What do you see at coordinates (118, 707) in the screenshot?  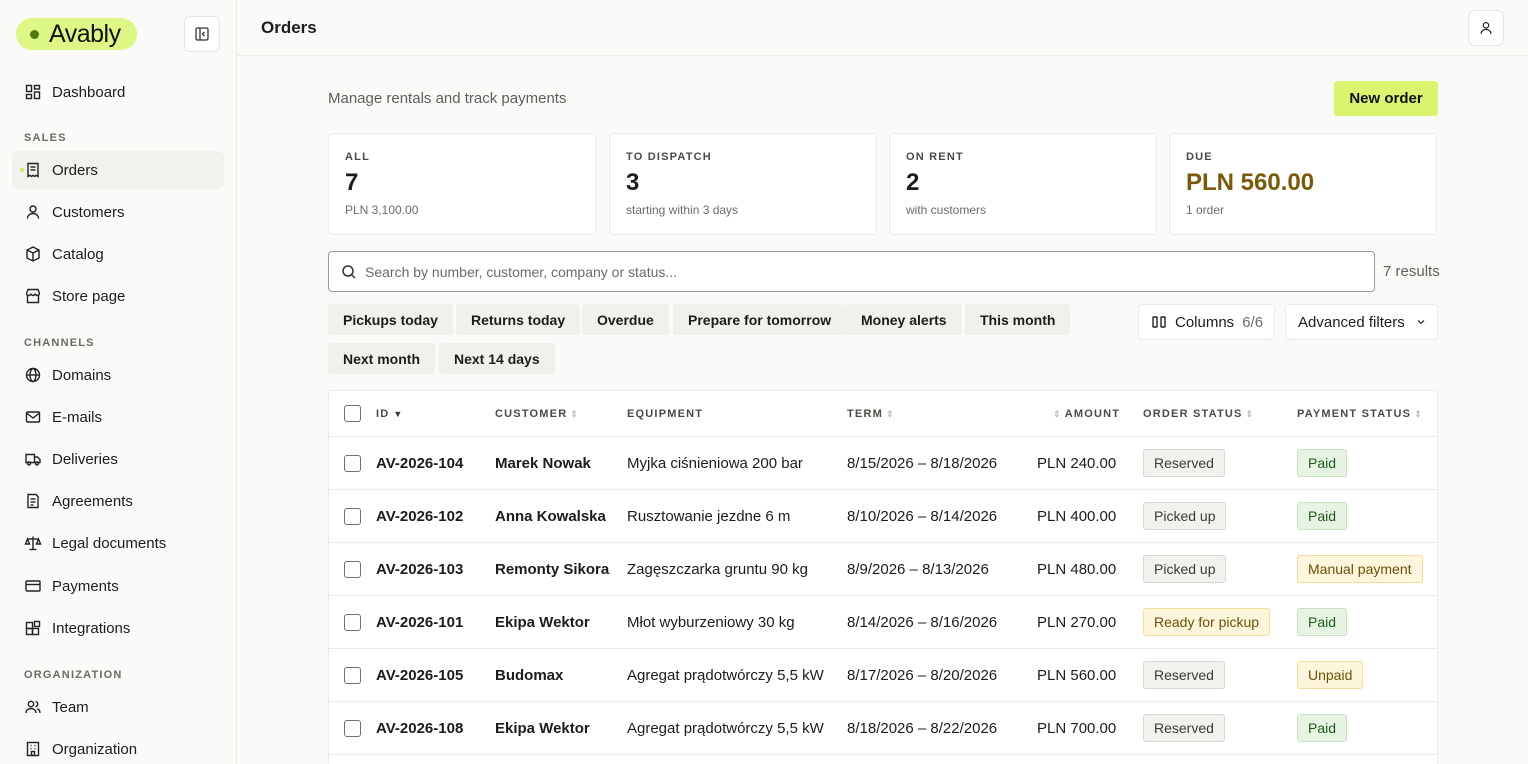 I see `sidebar-item-team: Team` at bounding box center [118, 707].